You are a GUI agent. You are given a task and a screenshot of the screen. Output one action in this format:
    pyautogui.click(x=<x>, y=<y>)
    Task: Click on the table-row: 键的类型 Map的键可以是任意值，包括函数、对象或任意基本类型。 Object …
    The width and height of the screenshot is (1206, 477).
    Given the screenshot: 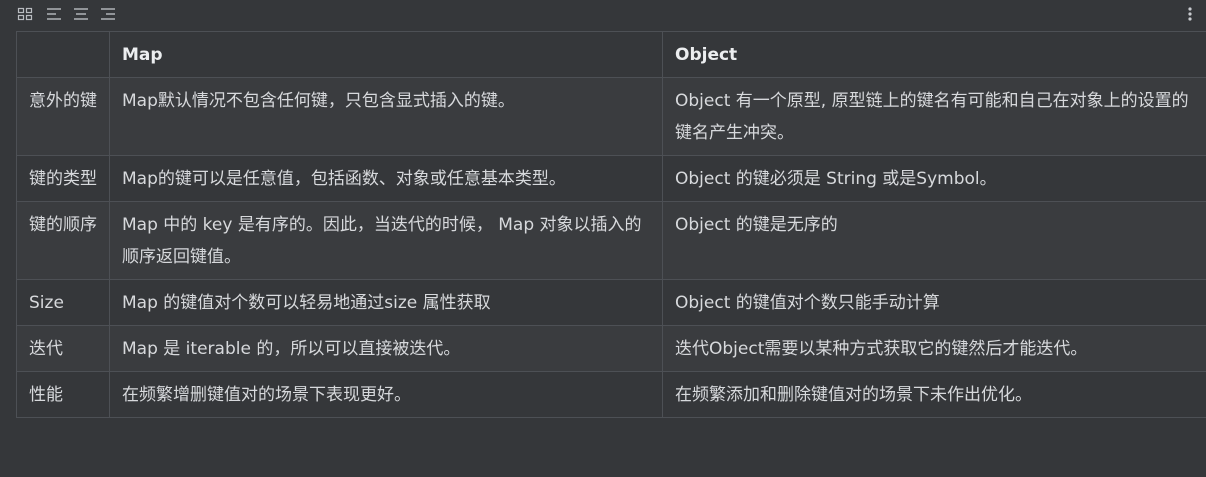 What is the action you would take?
    pyautogui.click(x=611, y=178)
    